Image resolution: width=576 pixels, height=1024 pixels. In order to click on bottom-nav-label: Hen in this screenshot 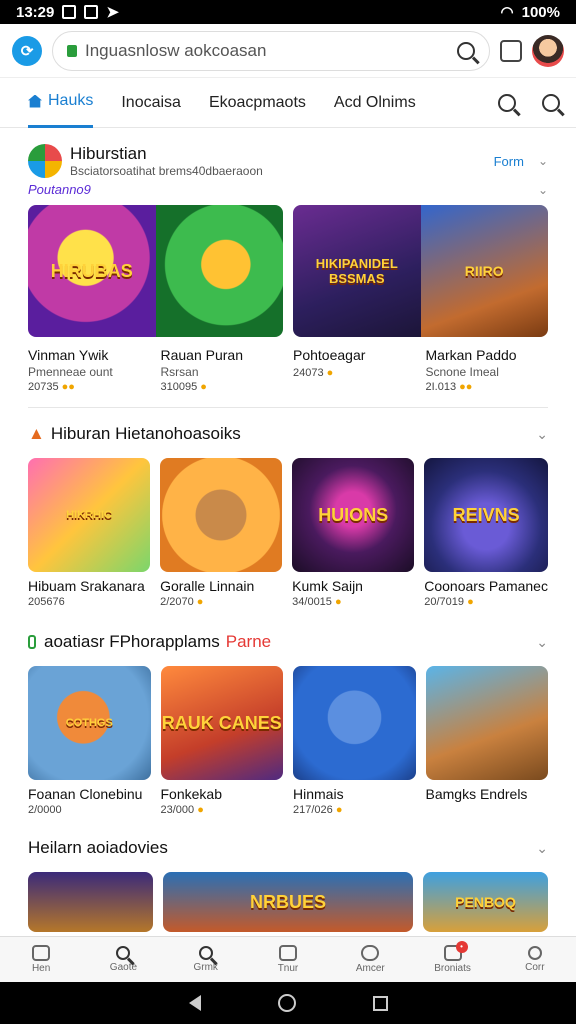, I will do `click(41, 968)`.